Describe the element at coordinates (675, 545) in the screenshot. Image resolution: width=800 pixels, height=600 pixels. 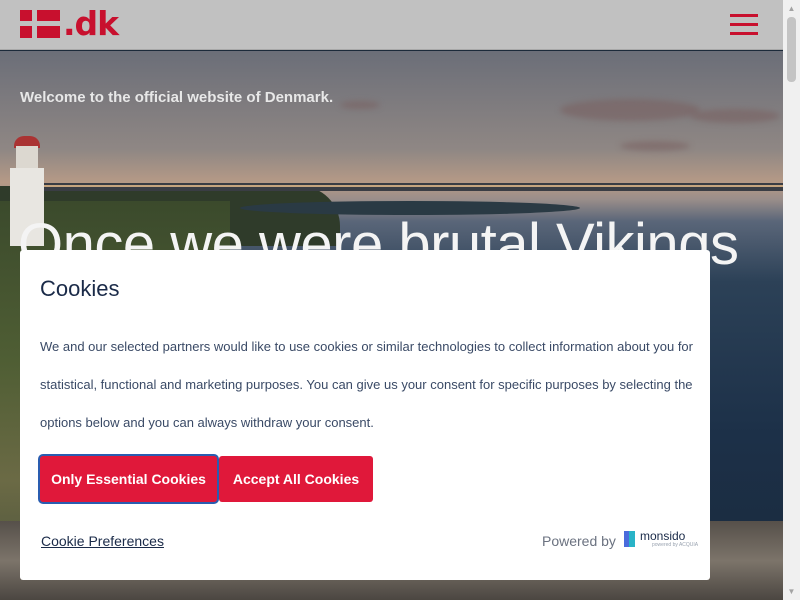
I see `monsido-subtext: powered by ACQUIA` at that location.